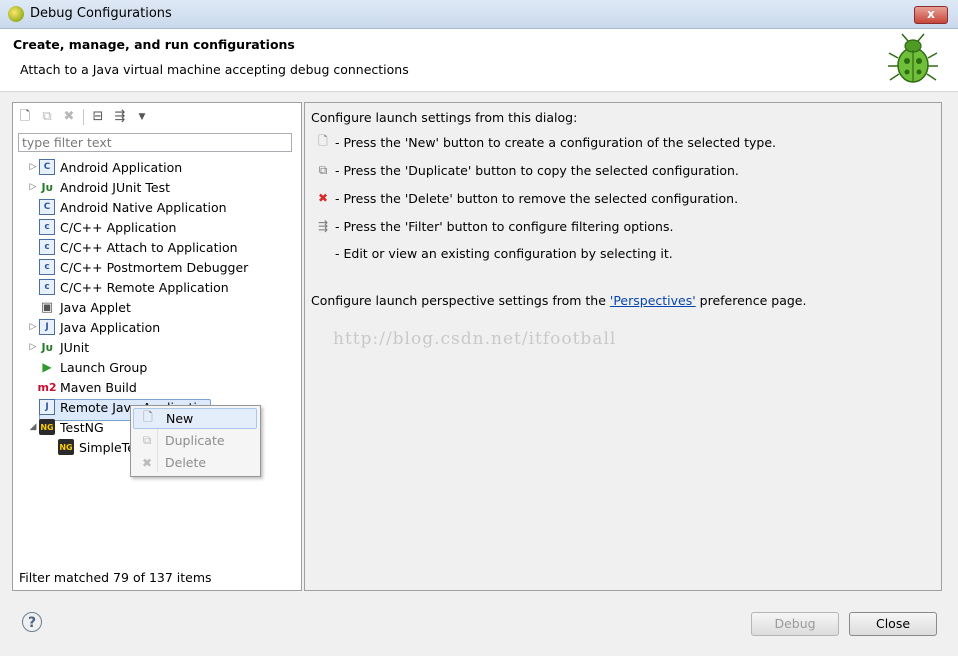  I want to click on tree-item-label: Launch Group, so click(104, 367).